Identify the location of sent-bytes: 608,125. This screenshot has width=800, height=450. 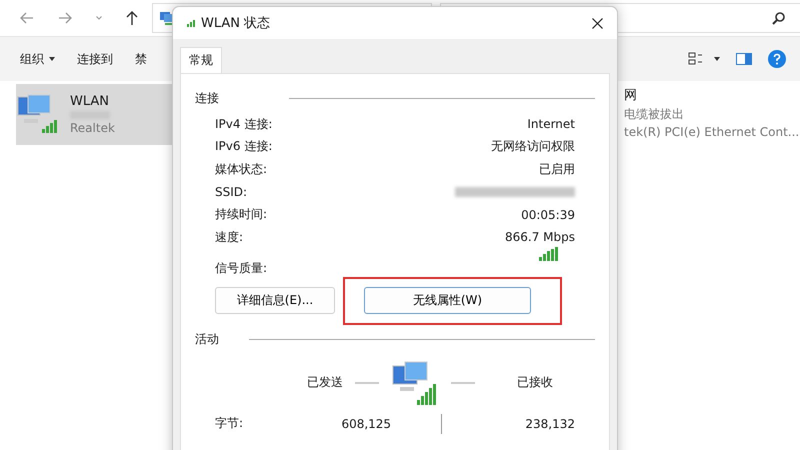
(366, 423).